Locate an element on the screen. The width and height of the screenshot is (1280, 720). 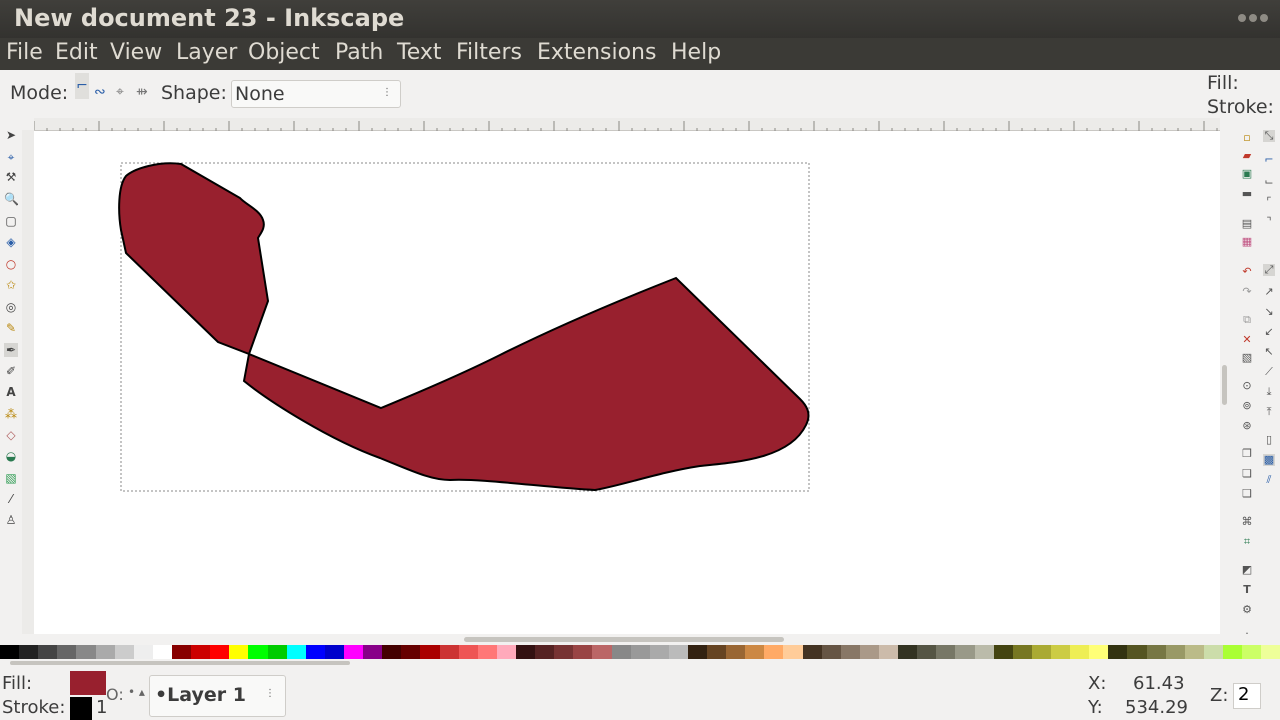
regular-bezier-mode-icon: ⌐ is located at coordinates (82, 86).